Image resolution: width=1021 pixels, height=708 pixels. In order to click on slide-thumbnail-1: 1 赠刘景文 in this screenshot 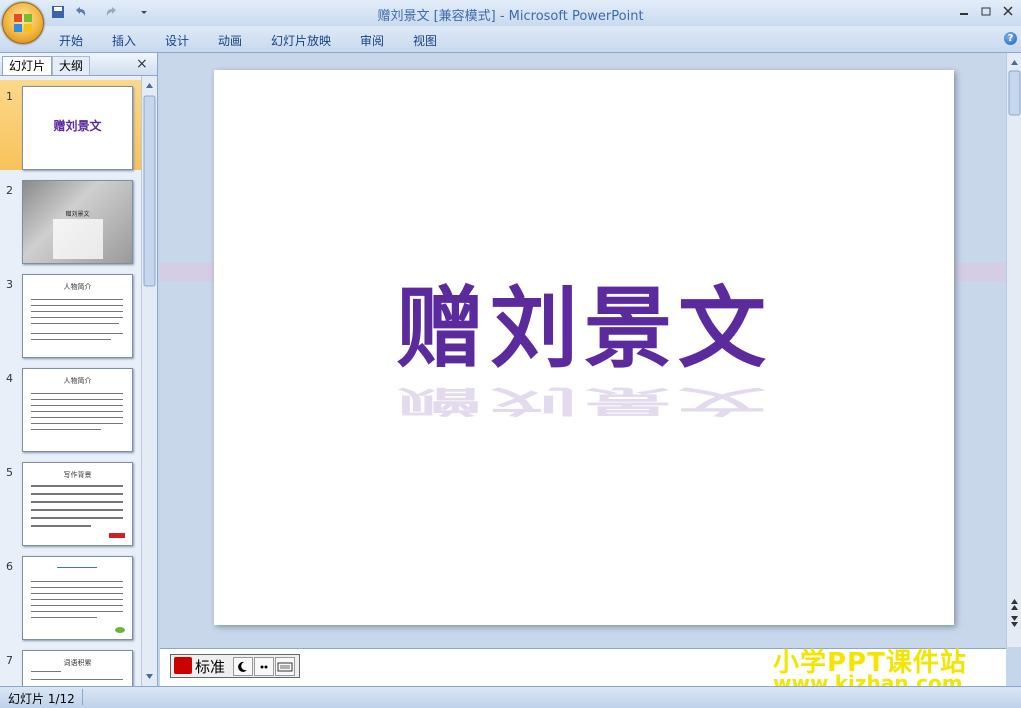, I will do `click(70, 125)`.